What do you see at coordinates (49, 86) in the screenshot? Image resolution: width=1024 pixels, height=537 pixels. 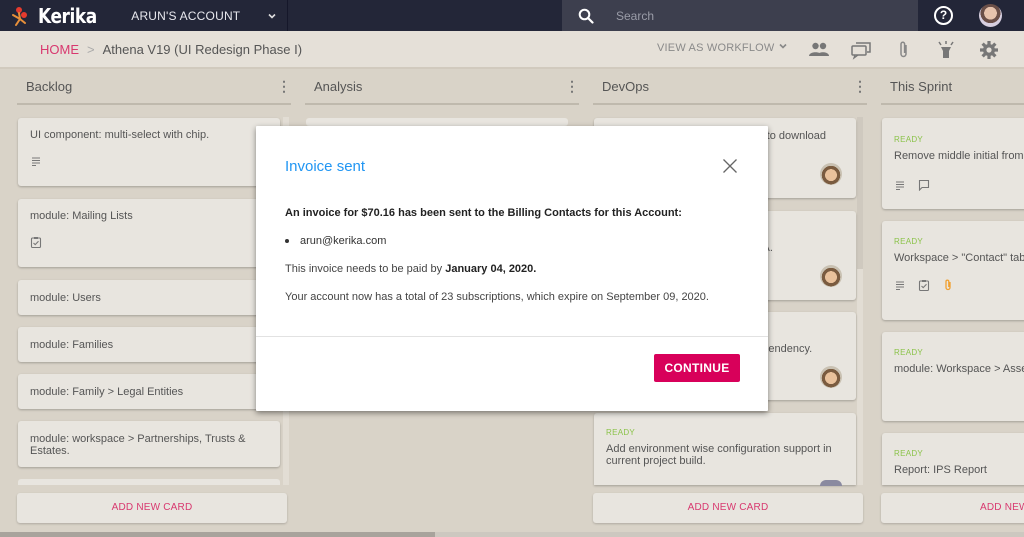 I see `column-title: Backlog` at bounding box center [49, 86].